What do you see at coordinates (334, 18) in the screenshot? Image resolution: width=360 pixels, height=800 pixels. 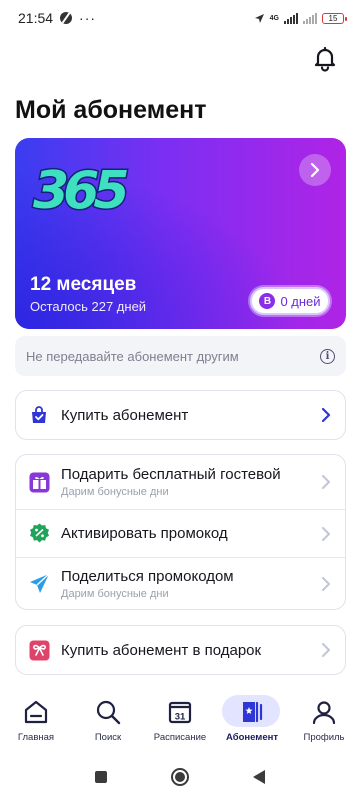 I see `battery-icon: 15` at bounding box center [334, 18].